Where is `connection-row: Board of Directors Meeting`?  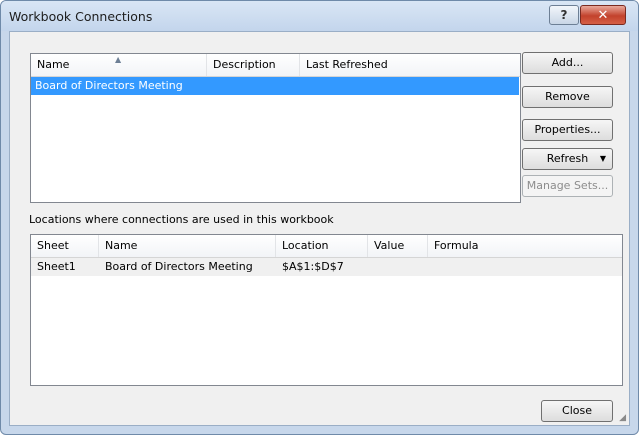 connection-row: Board of Directors Meeting is located at coordinates (275, 86).